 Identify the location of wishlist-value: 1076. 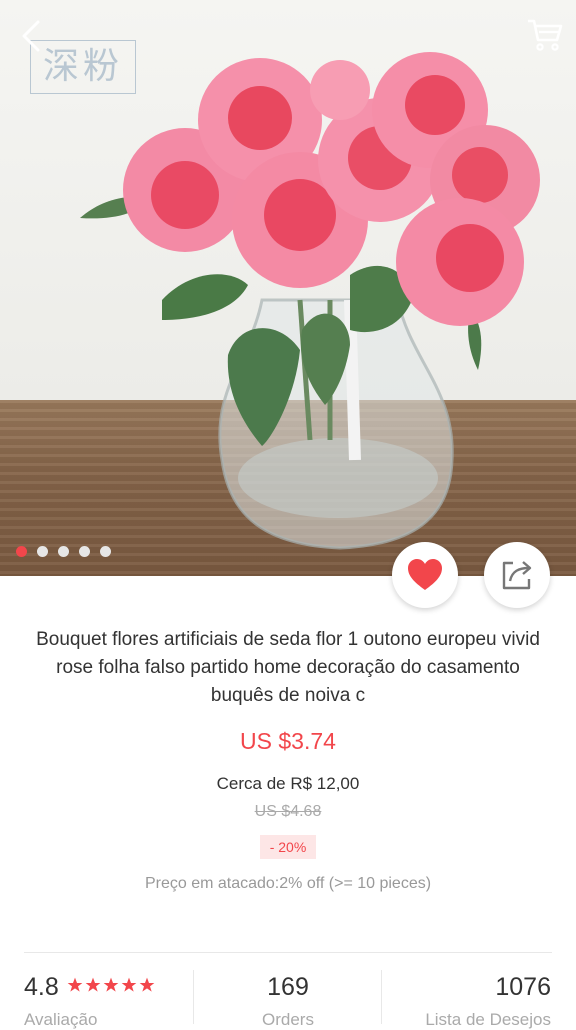
(523, 987).